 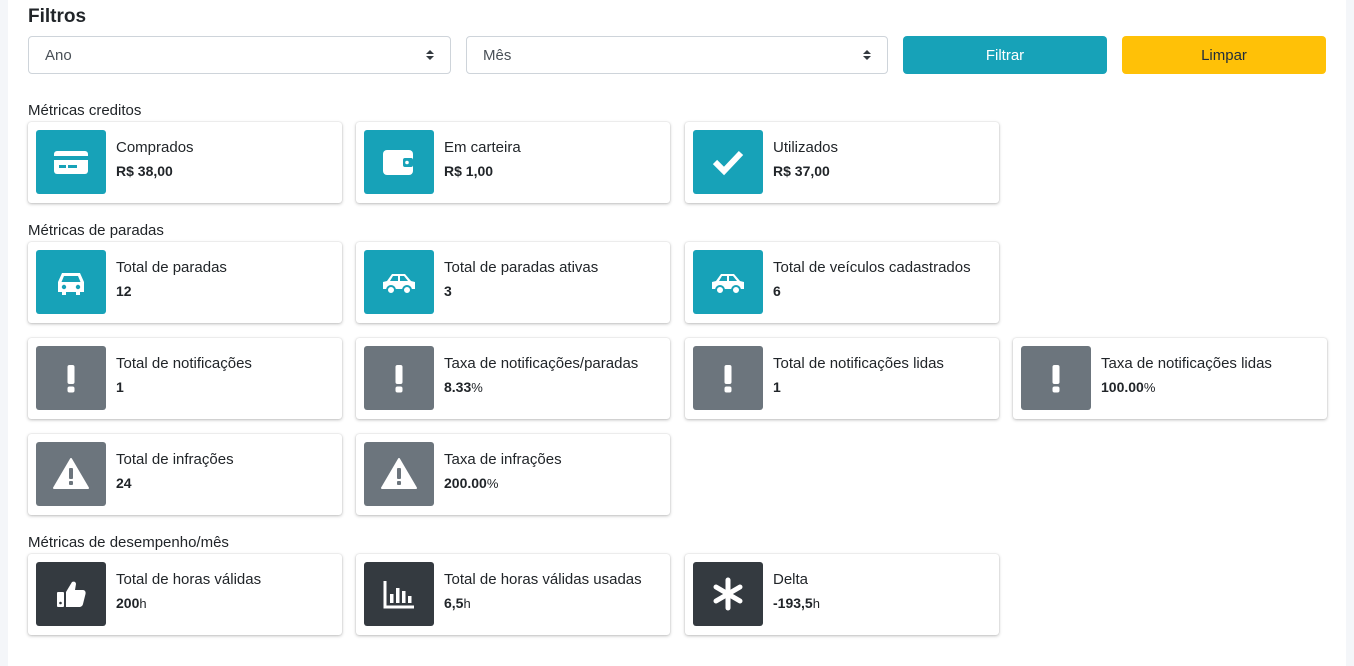 I want to click on wallet-icon, so click(x=399, y=162).